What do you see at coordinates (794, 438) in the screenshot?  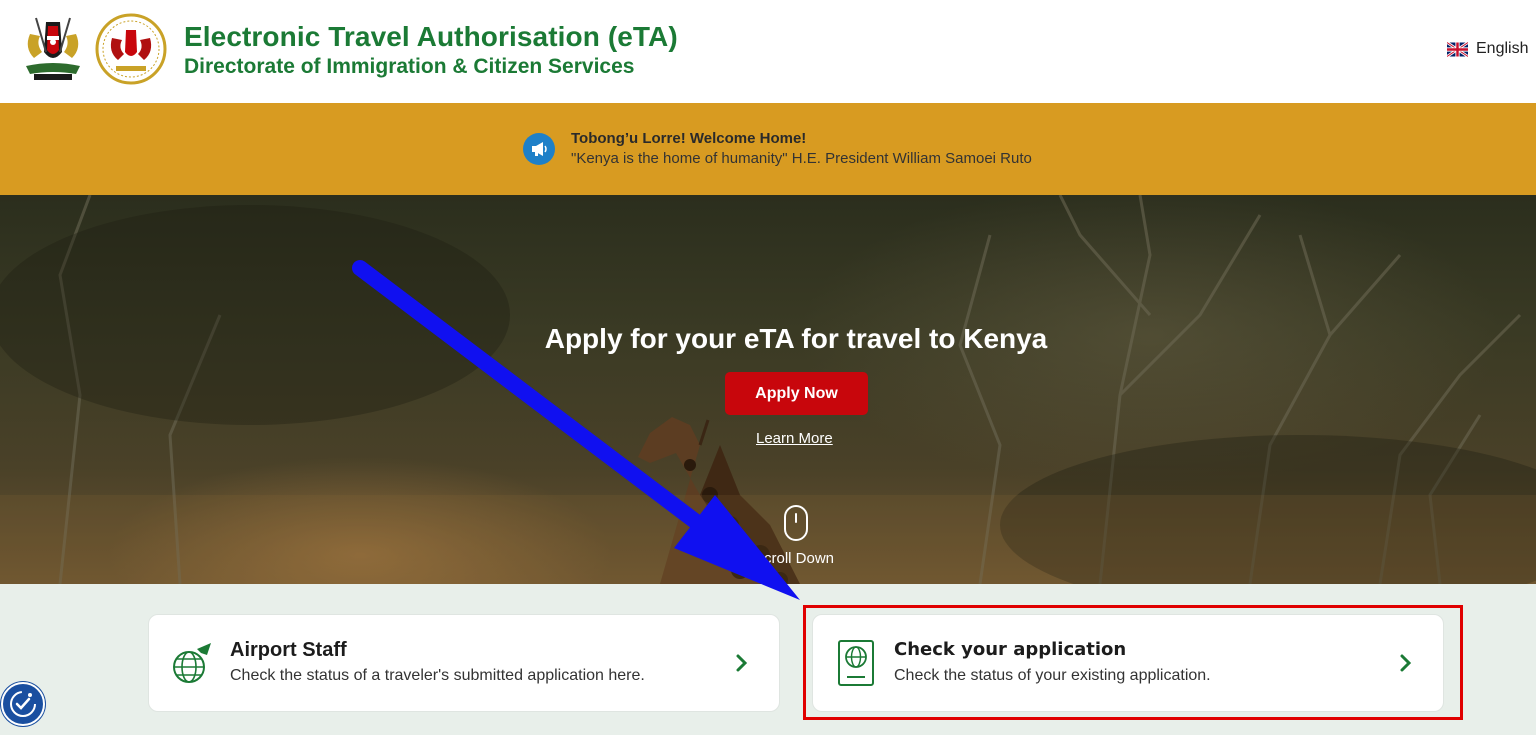 I see `learn-more-link: Learn More` at bounding box center [794, 438].